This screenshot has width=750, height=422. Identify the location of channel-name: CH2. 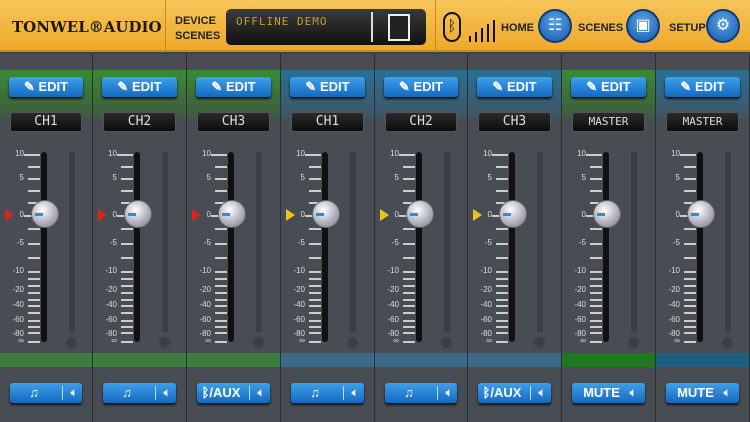
(139, 122).